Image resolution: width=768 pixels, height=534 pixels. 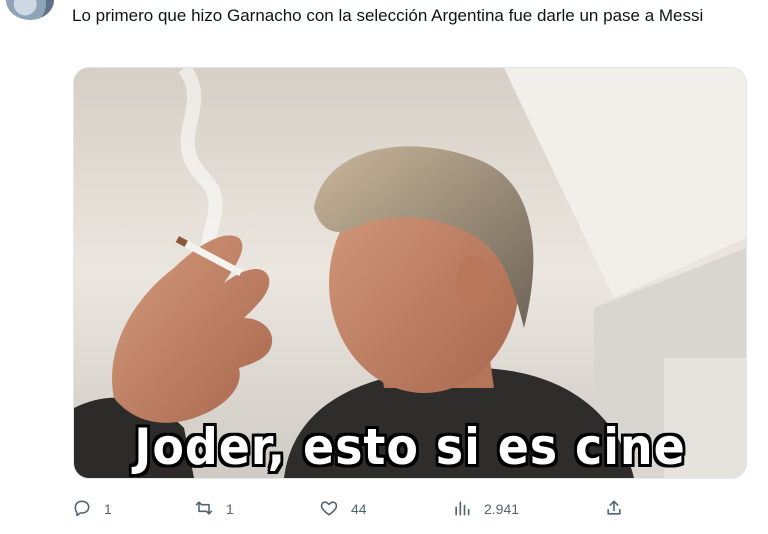 I want to click on views-button: 2.941, so click(x=485, y=509).